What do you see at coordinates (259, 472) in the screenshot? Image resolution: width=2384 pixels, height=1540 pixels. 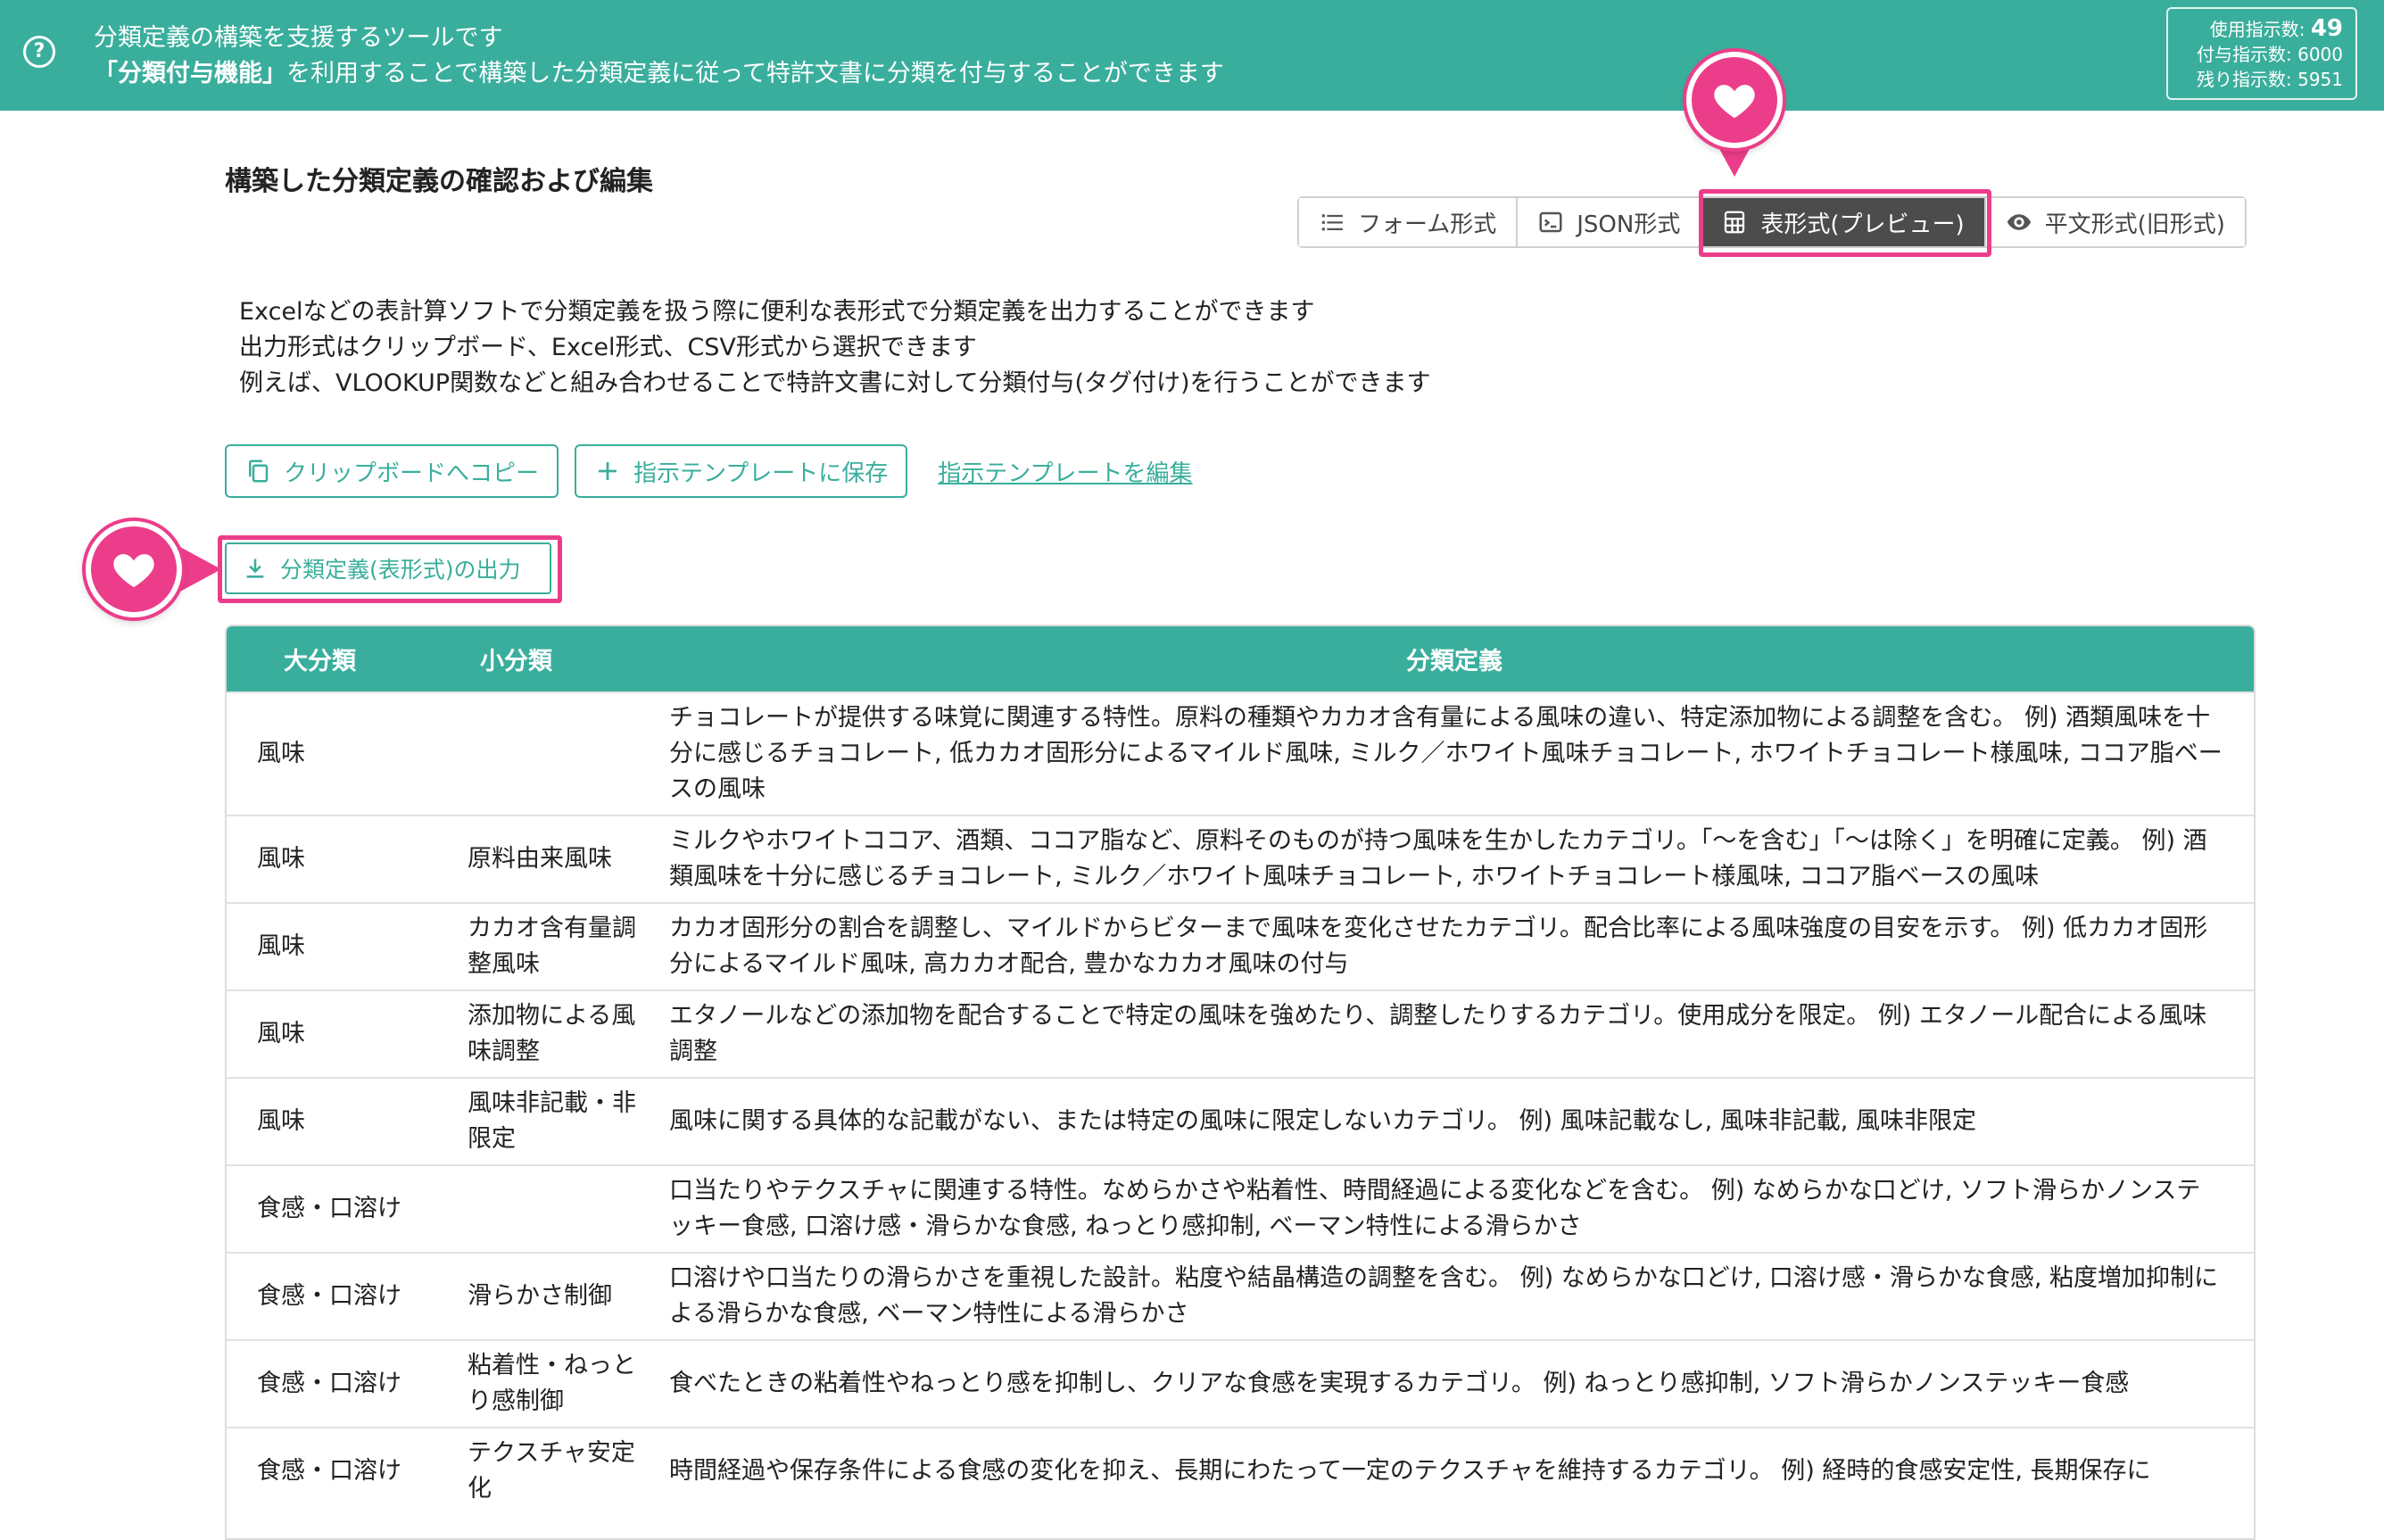 I see `copy-icon` at bounding box center [259, 472].